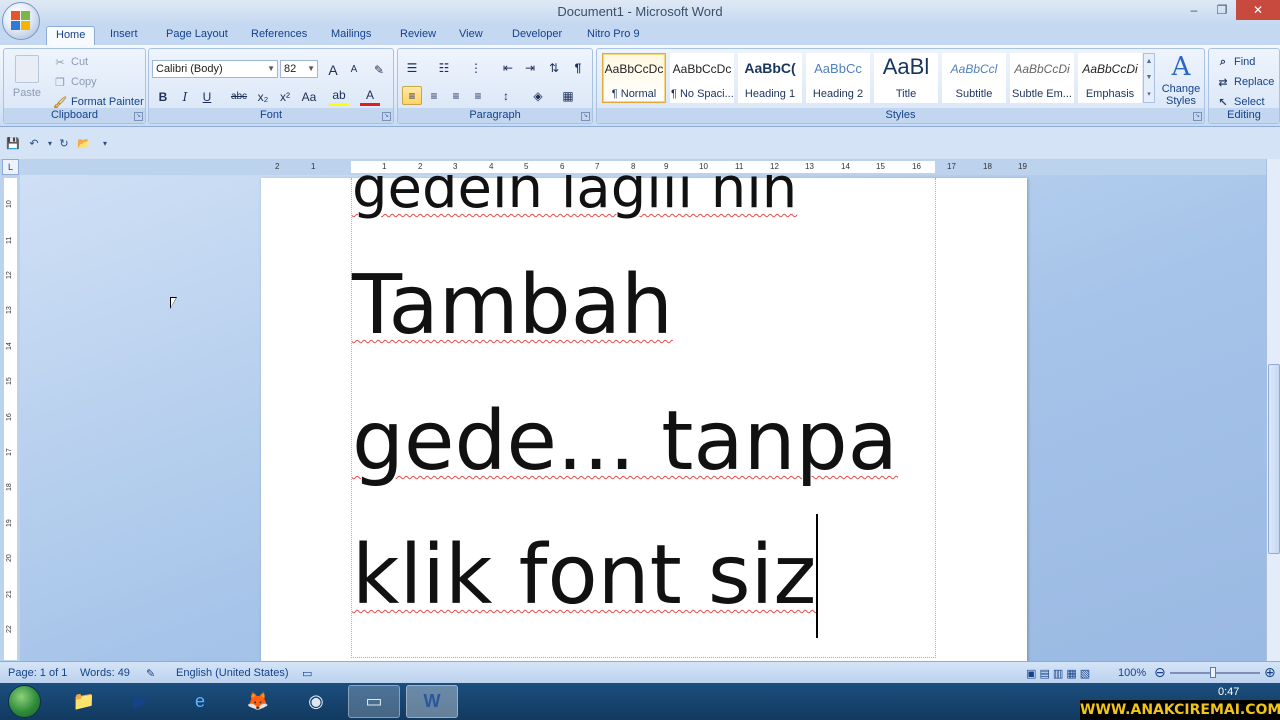 The width and height of the screenshot is (1280, 720). I want to click on styles-launcher-icon: ↘, so click(1197, 116).